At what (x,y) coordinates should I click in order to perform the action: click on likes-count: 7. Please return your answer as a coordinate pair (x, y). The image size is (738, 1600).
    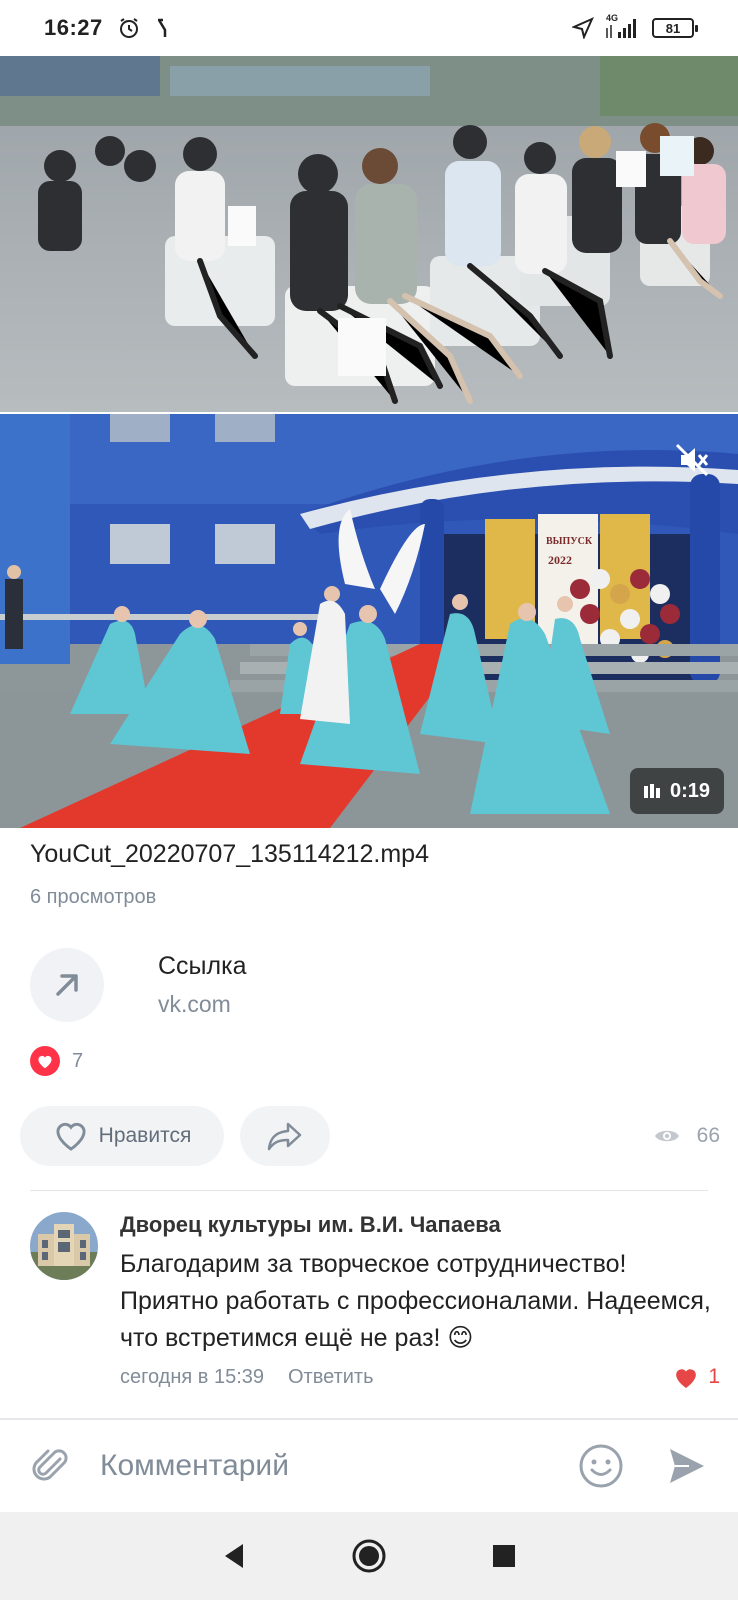
    Looking at the image, I should click on (78, 1060).